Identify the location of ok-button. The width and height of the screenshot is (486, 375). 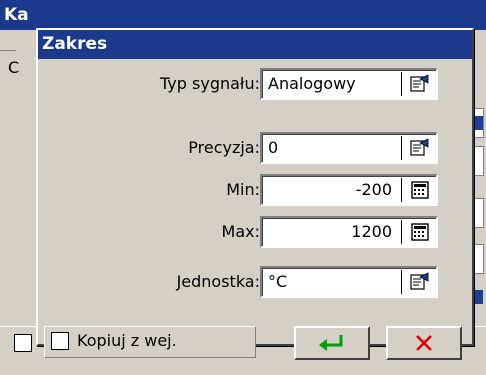
(332, 343).